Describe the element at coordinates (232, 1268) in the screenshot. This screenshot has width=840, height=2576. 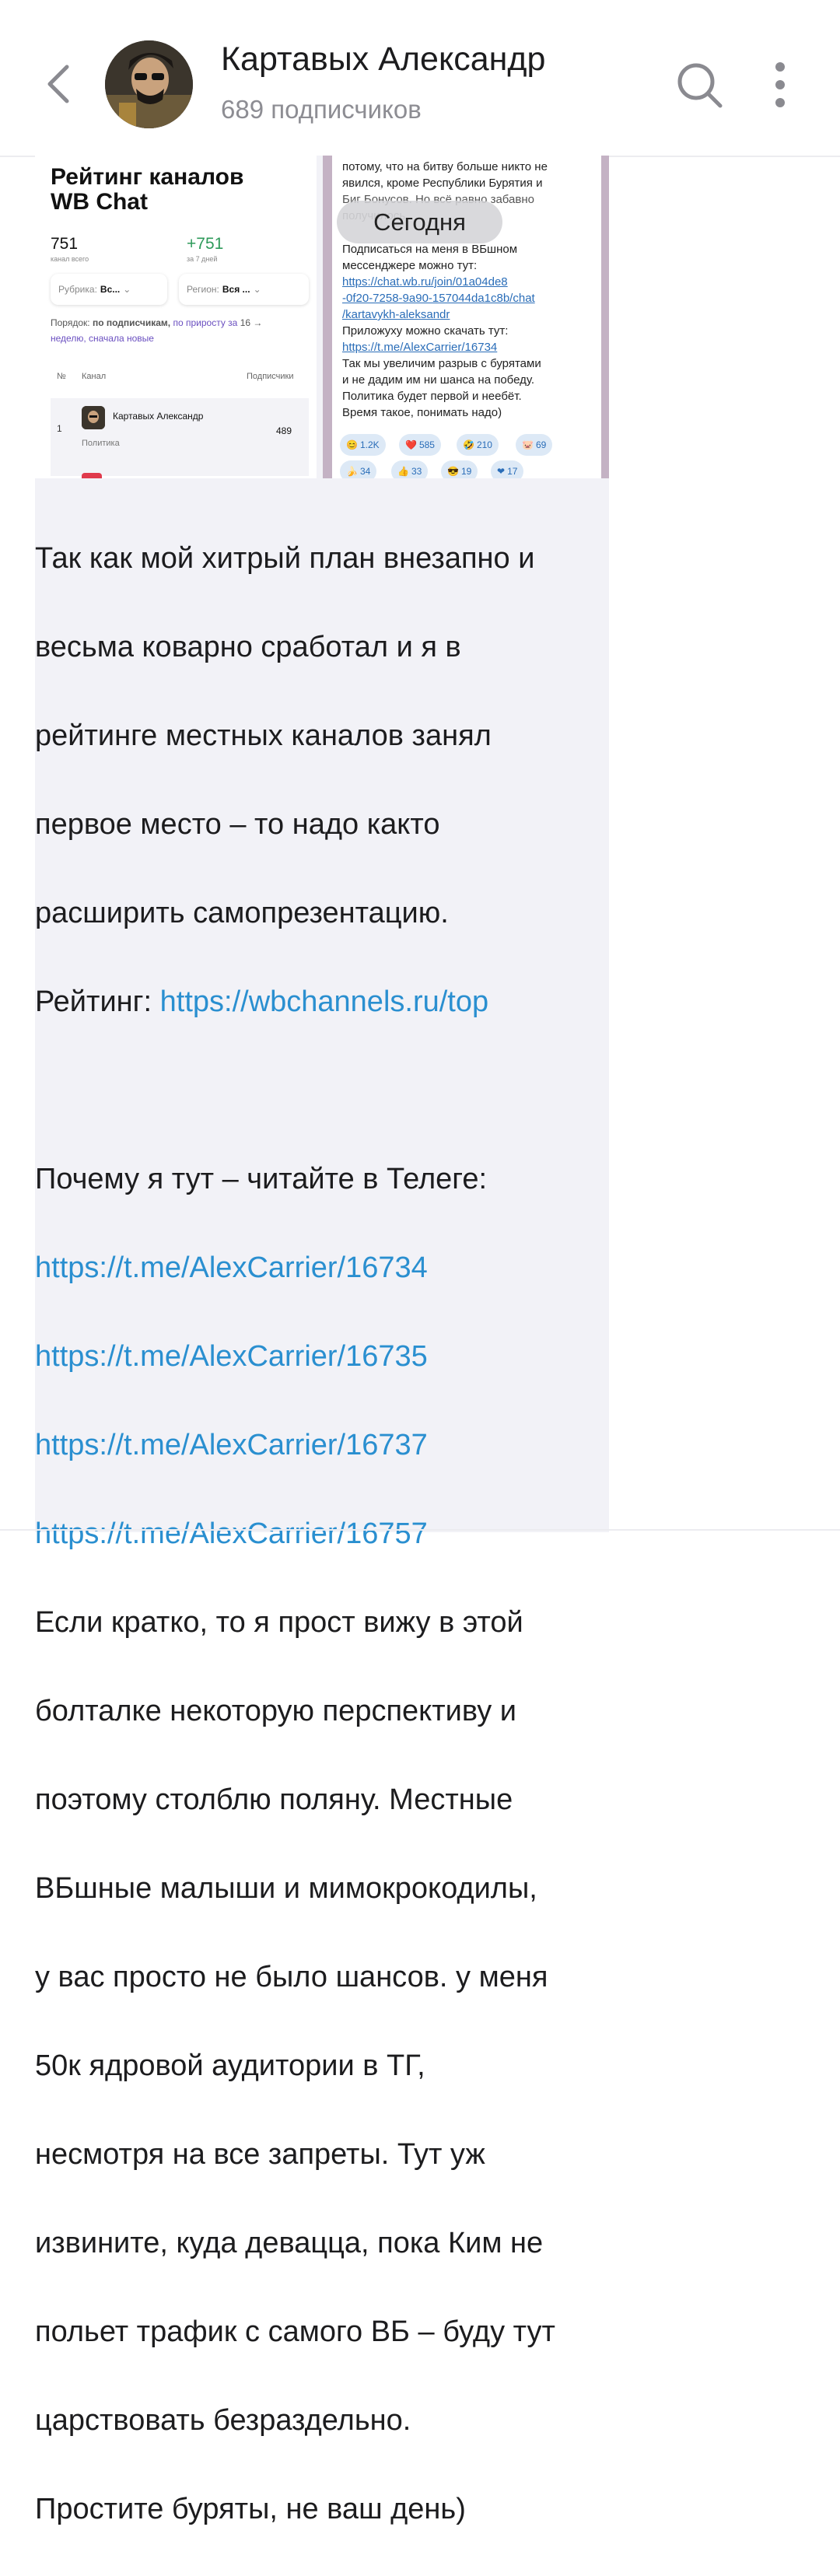
I see `telegram-link-16734: https://t.me/AlexCarrier/16734` at that location.